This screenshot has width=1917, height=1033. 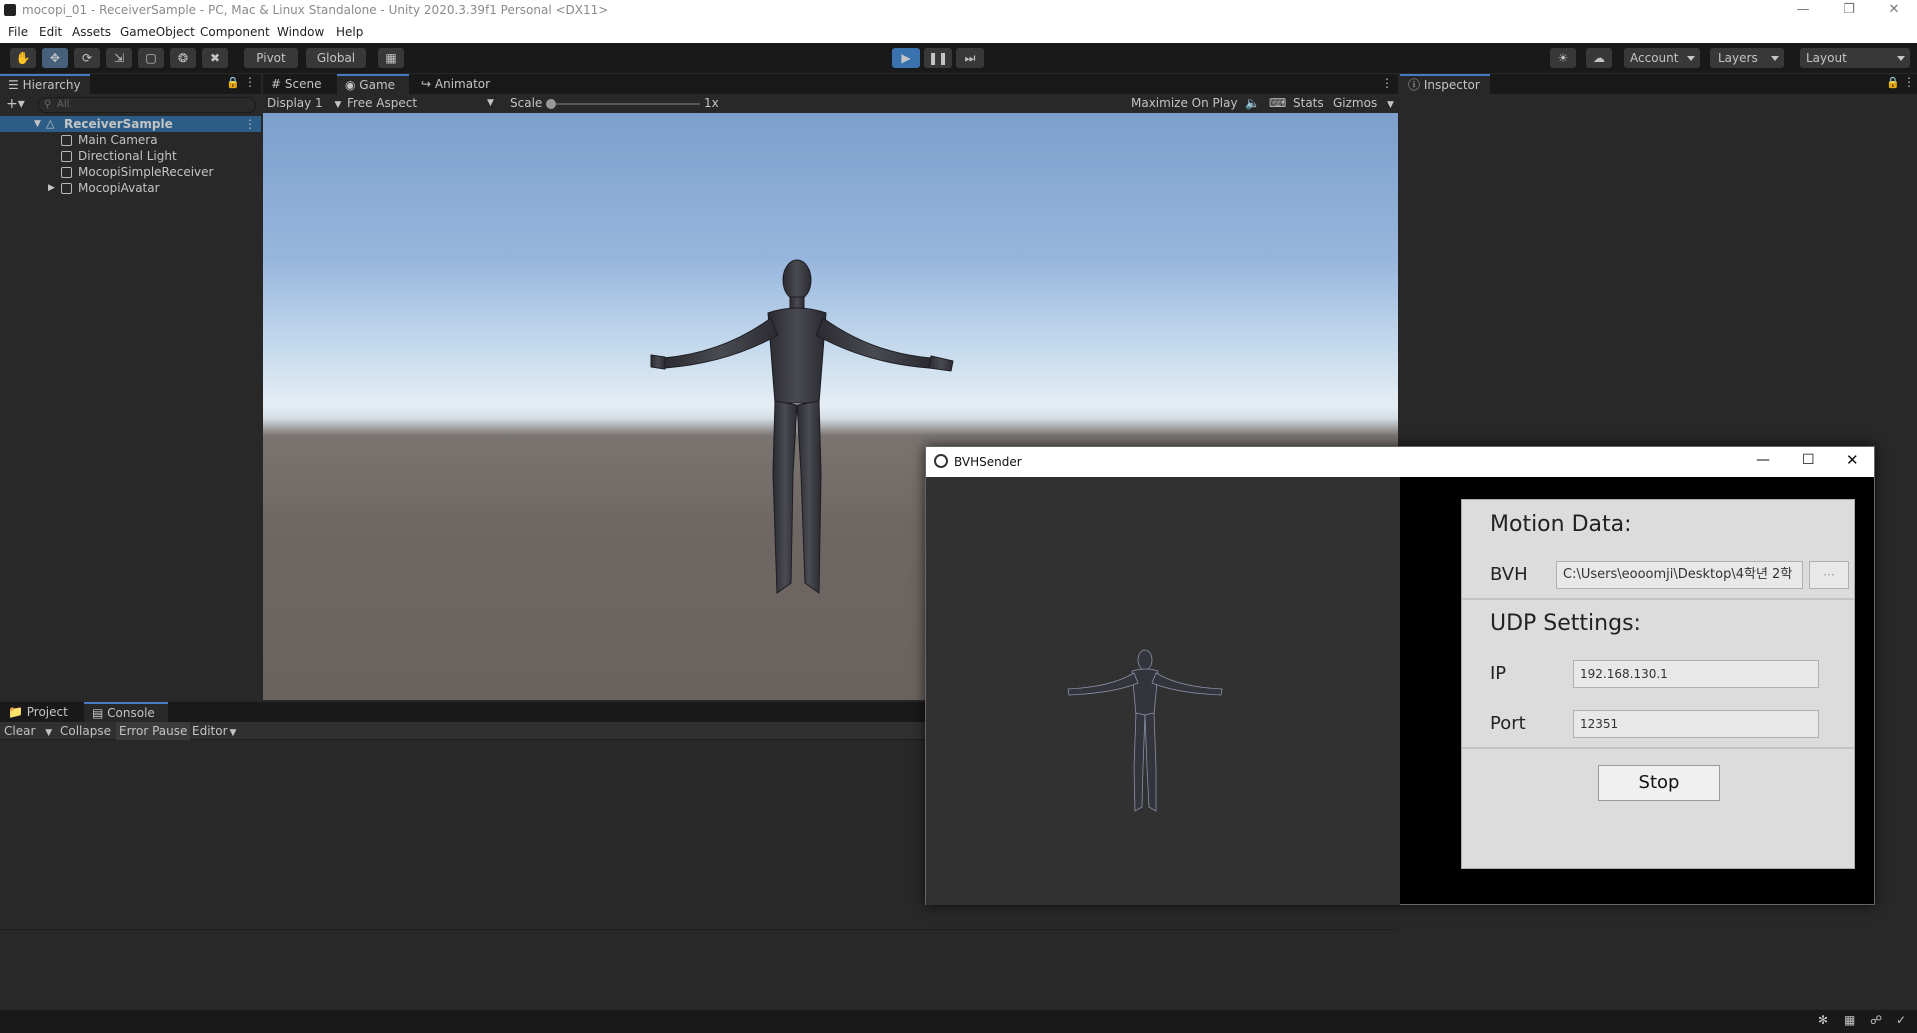 What do you see at coordinates (1696, 674) in the screenshot?
I see `ip-input: 192.168.130.1` at bounding box center [1696, 674].